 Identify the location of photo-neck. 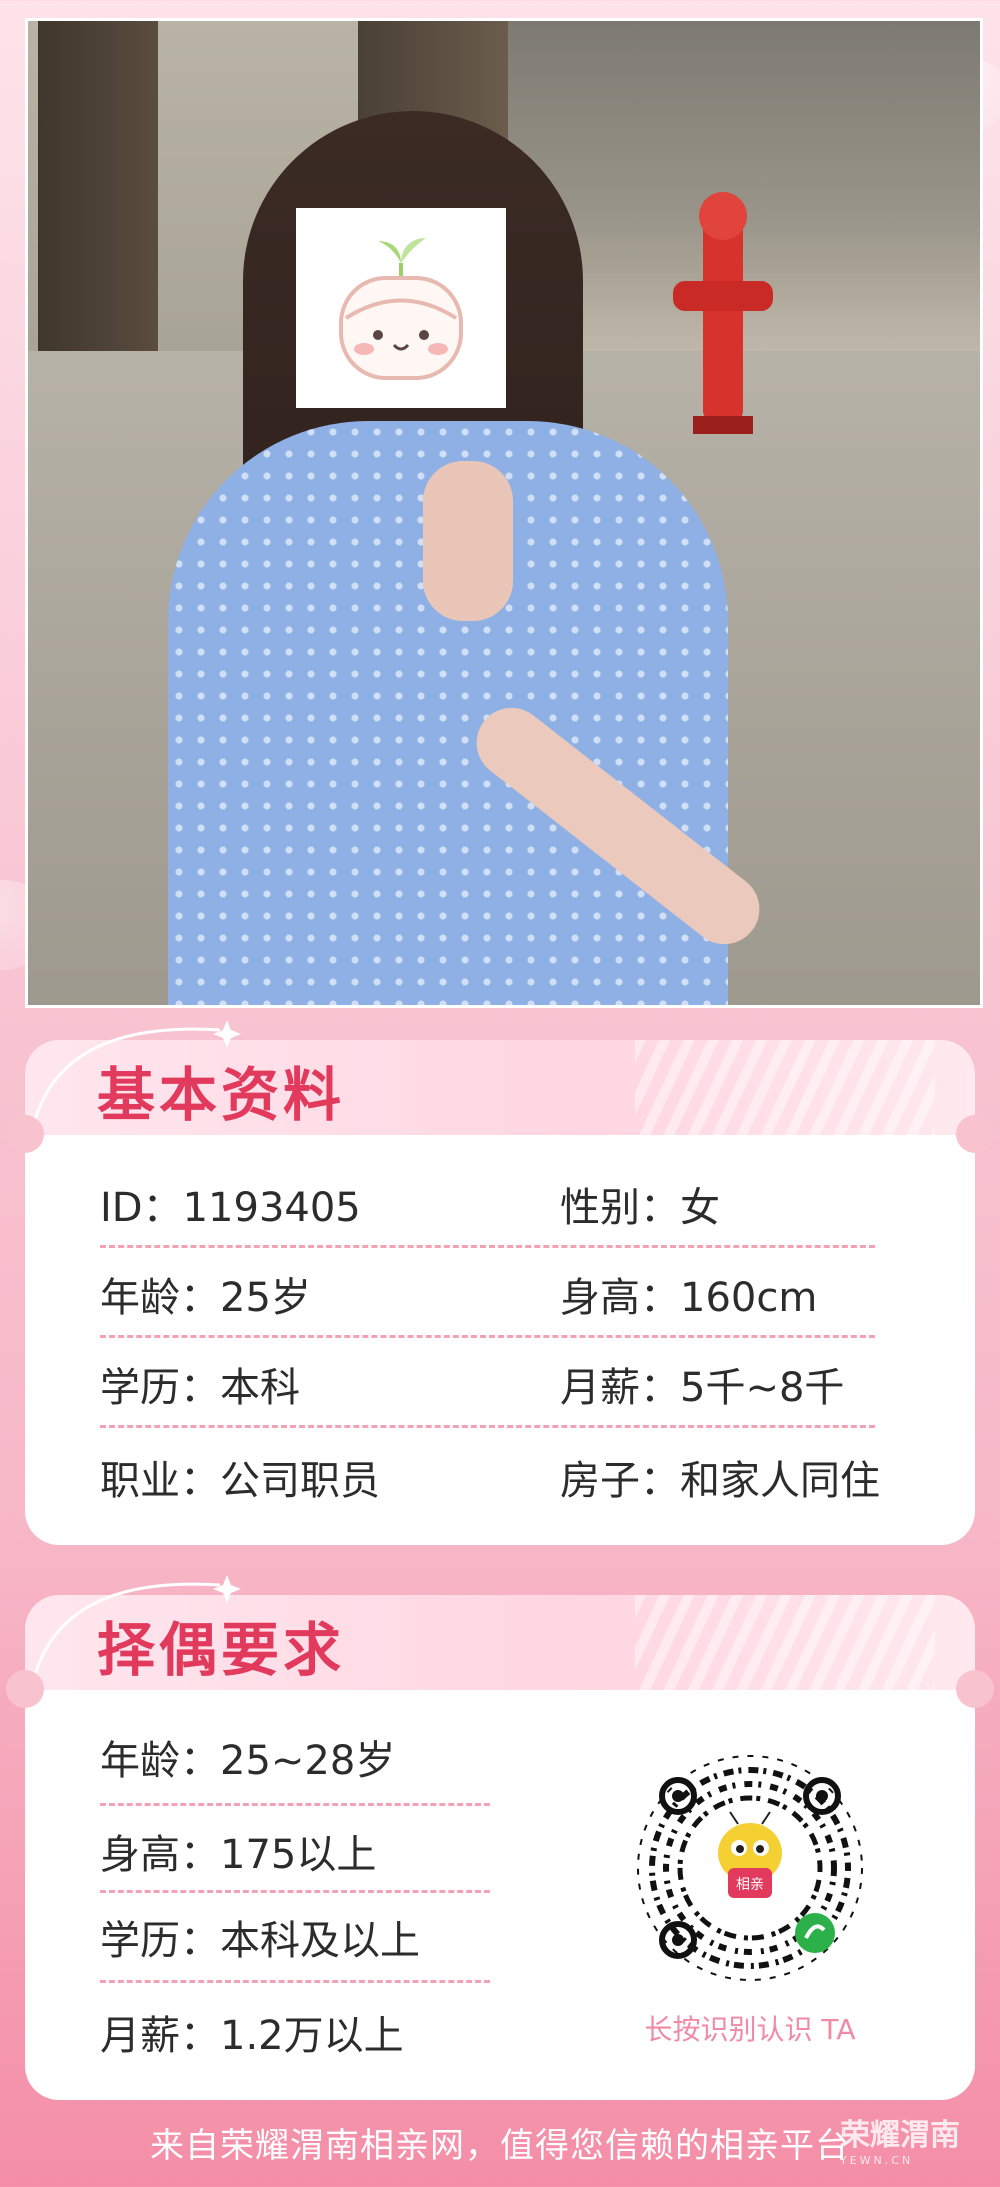
(468, 541).